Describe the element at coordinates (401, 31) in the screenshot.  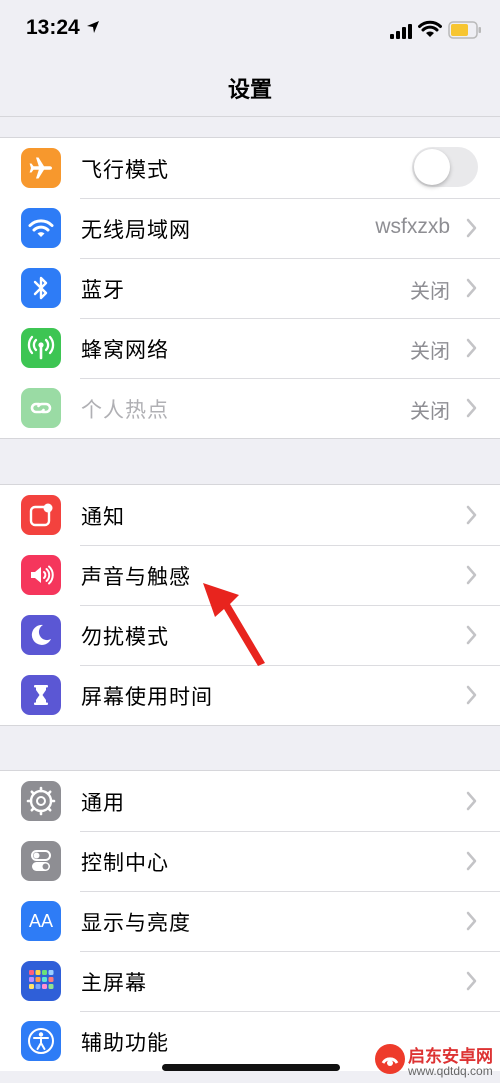
I see `cellular-signal-icon` at that location.